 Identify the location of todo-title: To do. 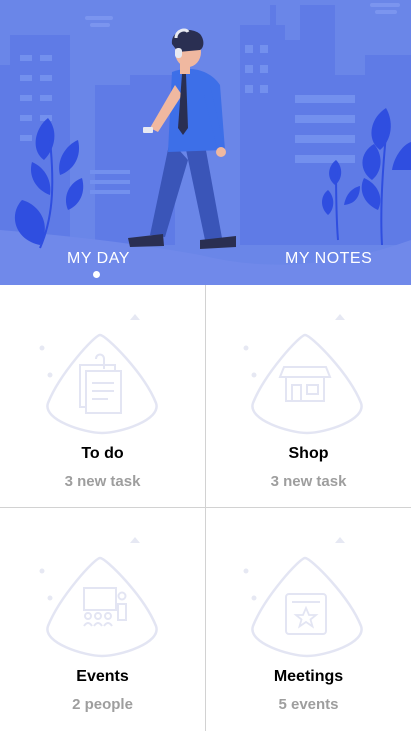
(102, 453).